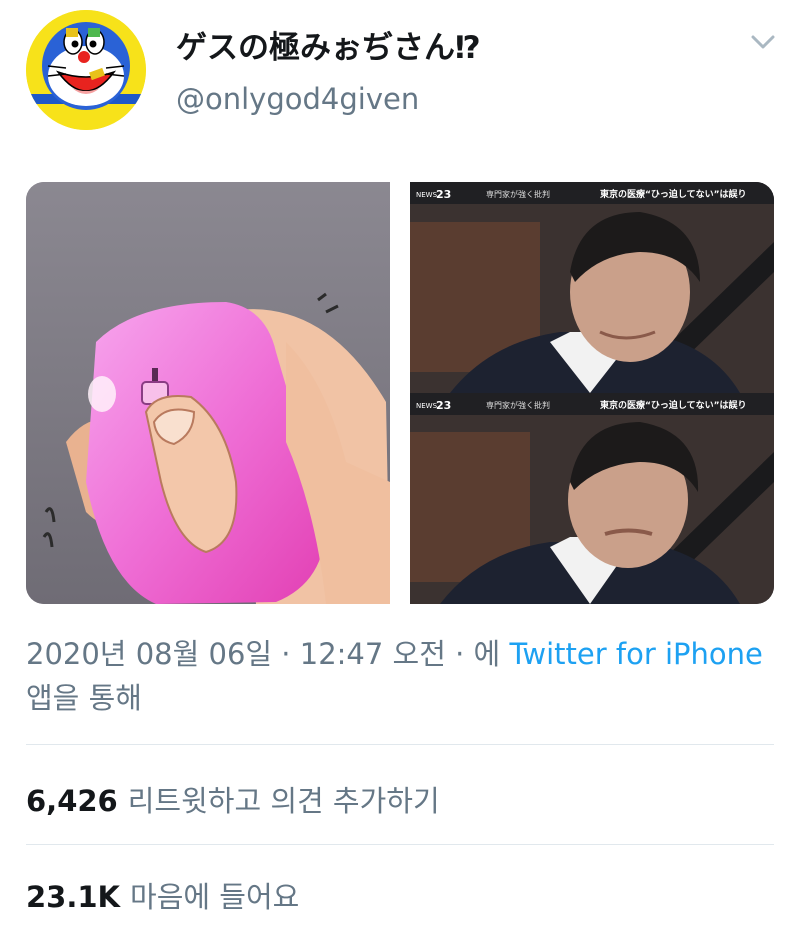 The image size is (800, 936). I want to click on retweets-label: 리트윗하고 의견 추가하기, so click(283, 801).